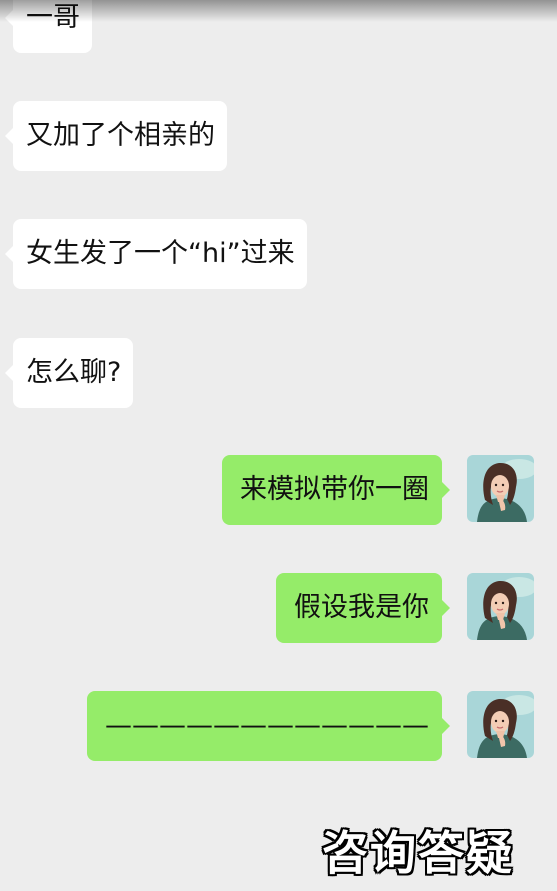  I want to click on message-bubble-incoming: 一哥, so click(48, 26).